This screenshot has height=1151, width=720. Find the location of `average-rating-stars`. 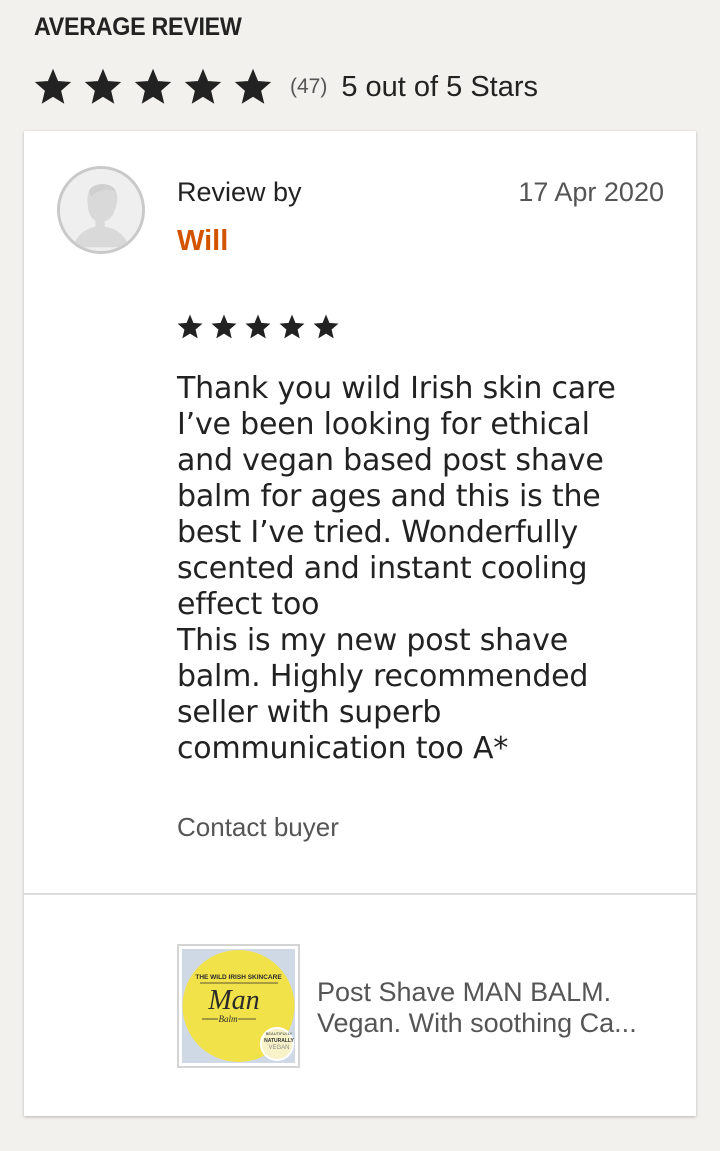

average-rating-stars is located at coordinates (153, 87).